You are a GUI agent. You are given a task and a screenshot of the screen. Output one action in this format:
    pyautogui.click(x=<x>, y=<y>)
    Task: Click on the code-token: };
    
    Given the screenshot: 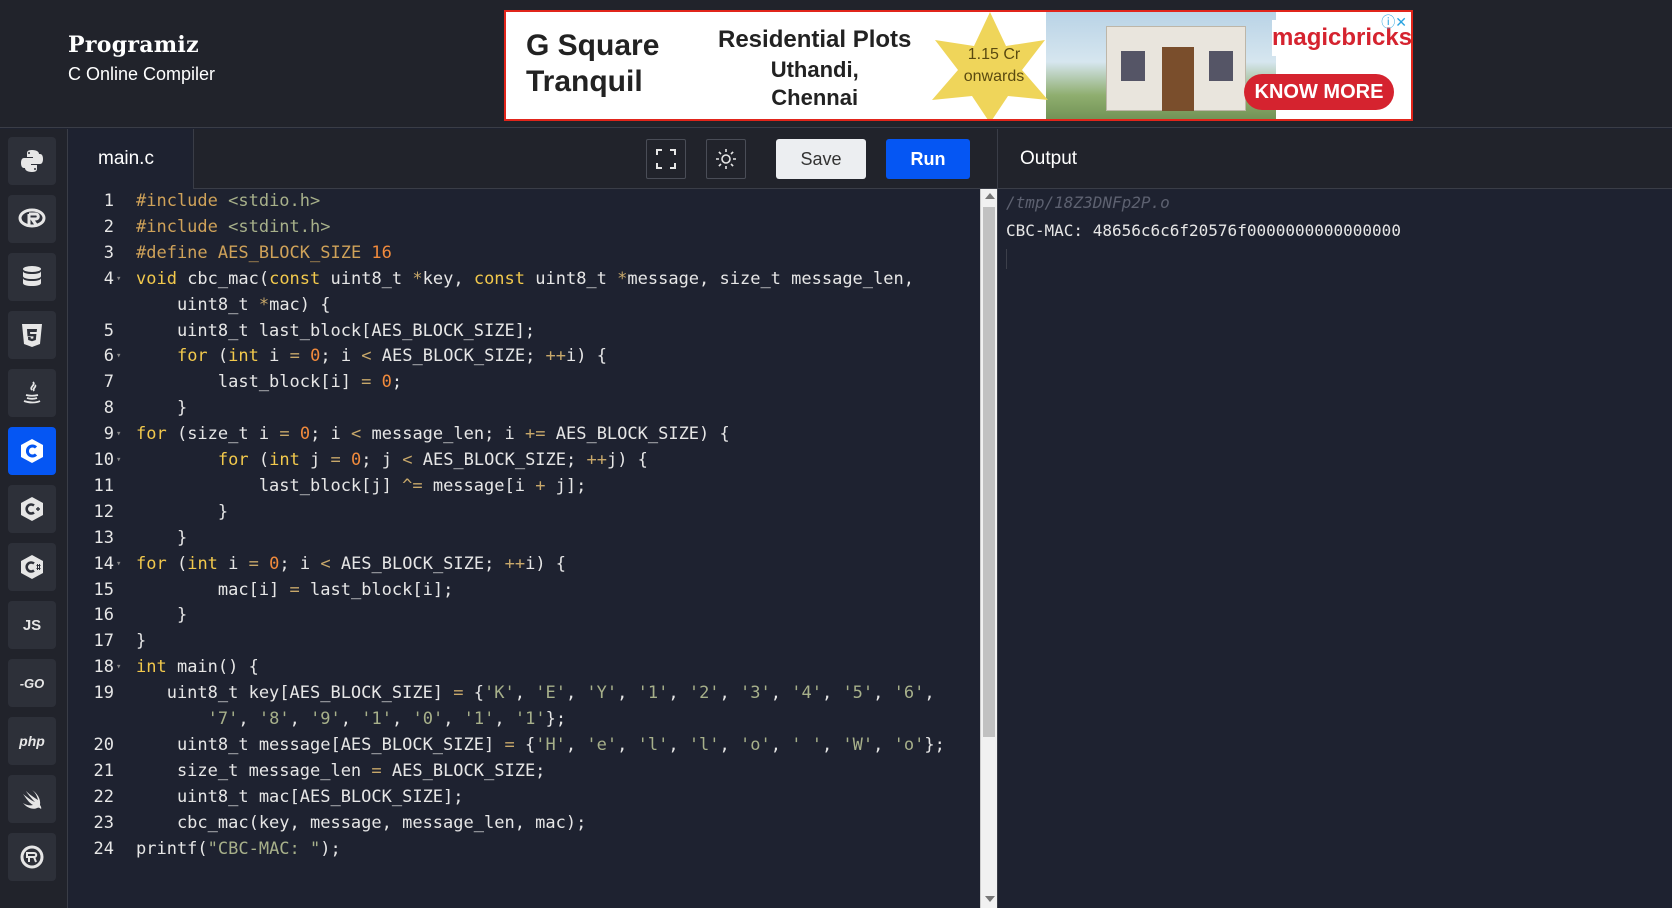 What is the action you would take?
    pyautogui.click(x=934, y=744)
    